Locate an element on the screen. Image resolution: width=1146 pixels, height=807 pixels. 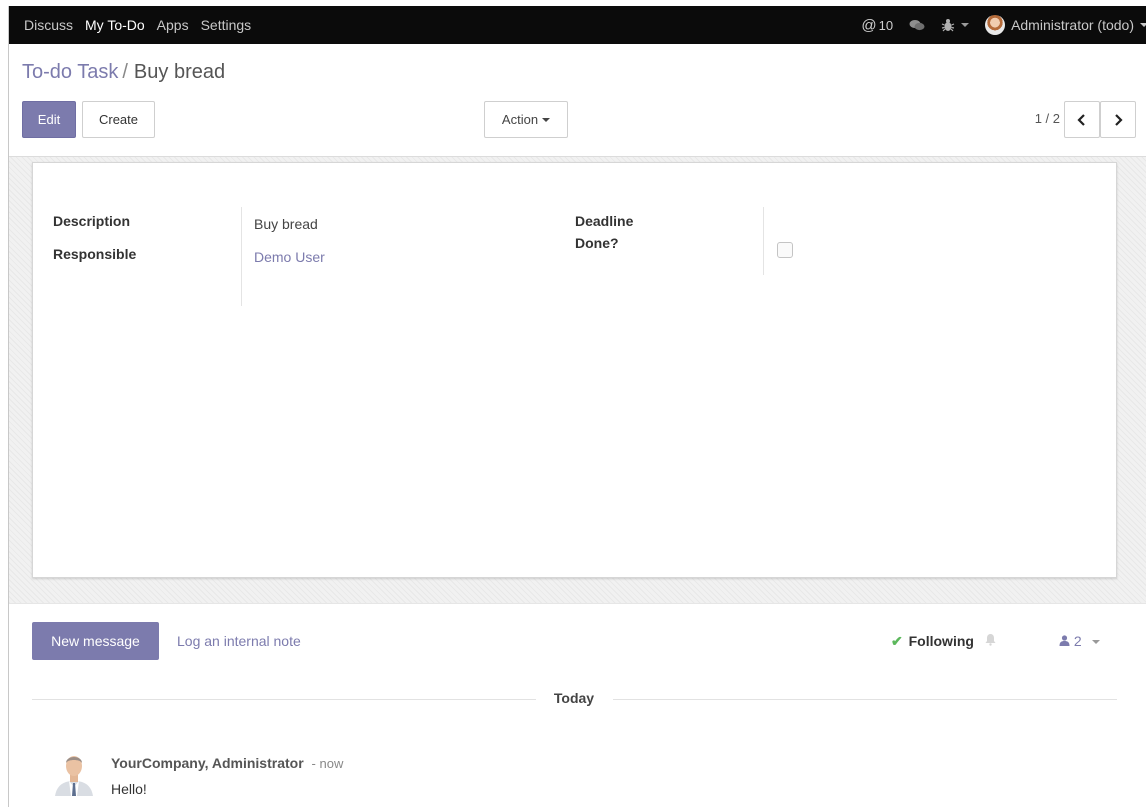
pager-previous-button is located at coordinates (1082, 119).